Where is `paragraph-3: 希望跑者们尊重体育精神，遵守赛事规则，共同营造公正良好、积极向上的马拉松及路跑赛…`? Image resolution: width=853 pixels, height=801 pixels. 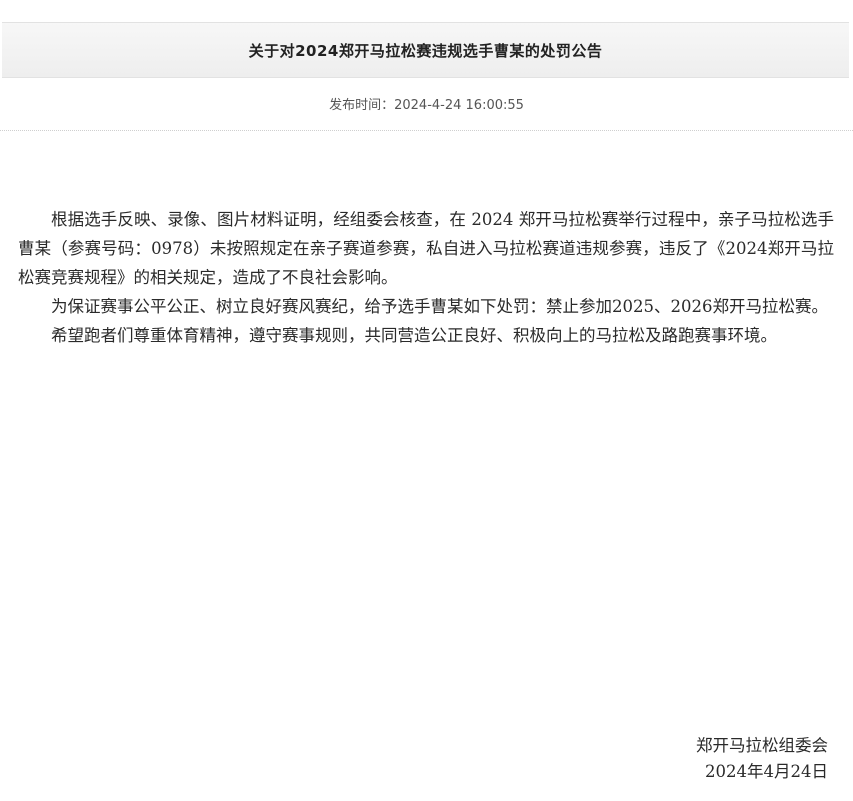 paragraph-3: 希望跑者们尊重体育精神，遵守赛事规则，共同营造公正良好、积极向上的马拉松及路跑赛… is located at coordinates (414, 335).